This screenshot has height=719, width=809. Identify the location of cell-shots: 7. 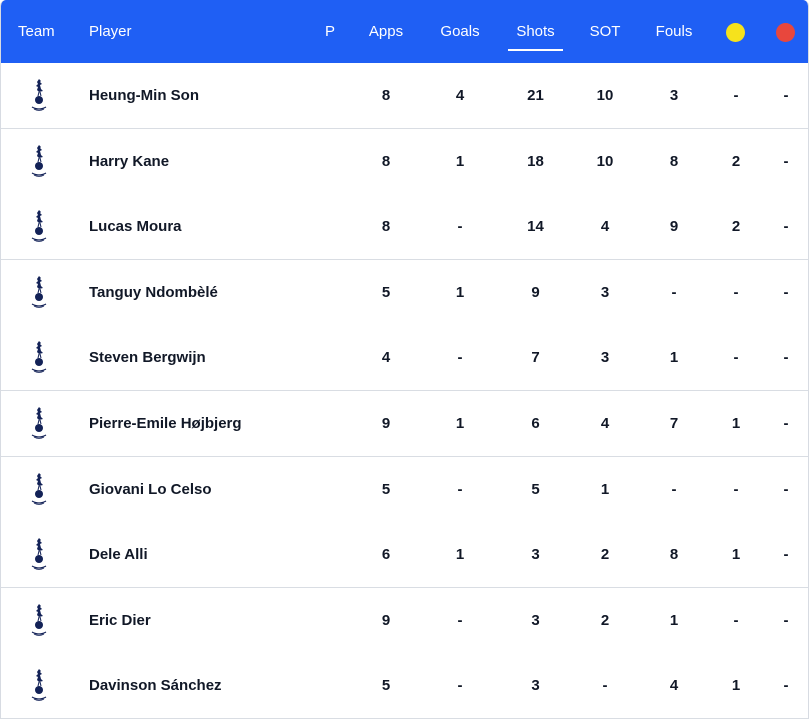
(535, 358).